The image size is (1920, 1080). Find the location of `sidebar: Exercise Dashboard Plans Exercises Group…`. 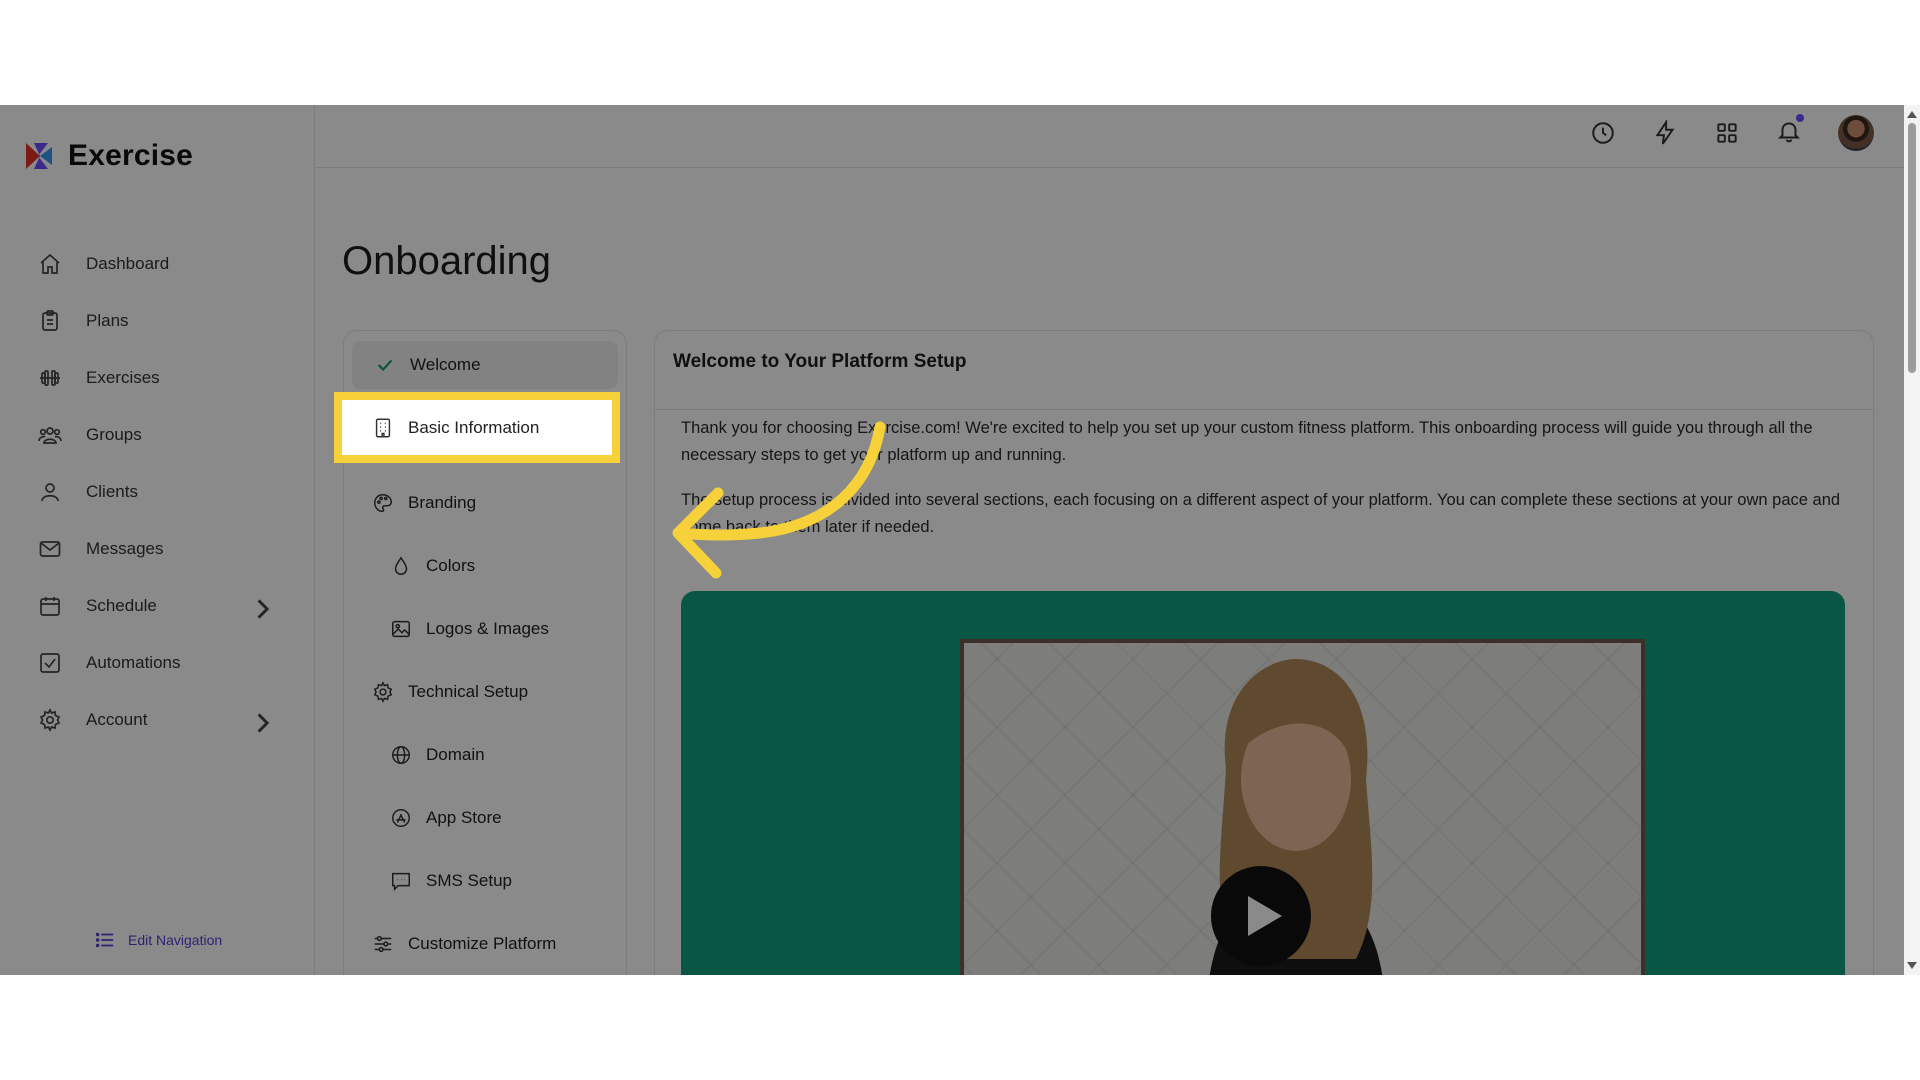

sidebar: Exercise Dashboard Plans Exercises Group… is located at coordinates (157, 540).